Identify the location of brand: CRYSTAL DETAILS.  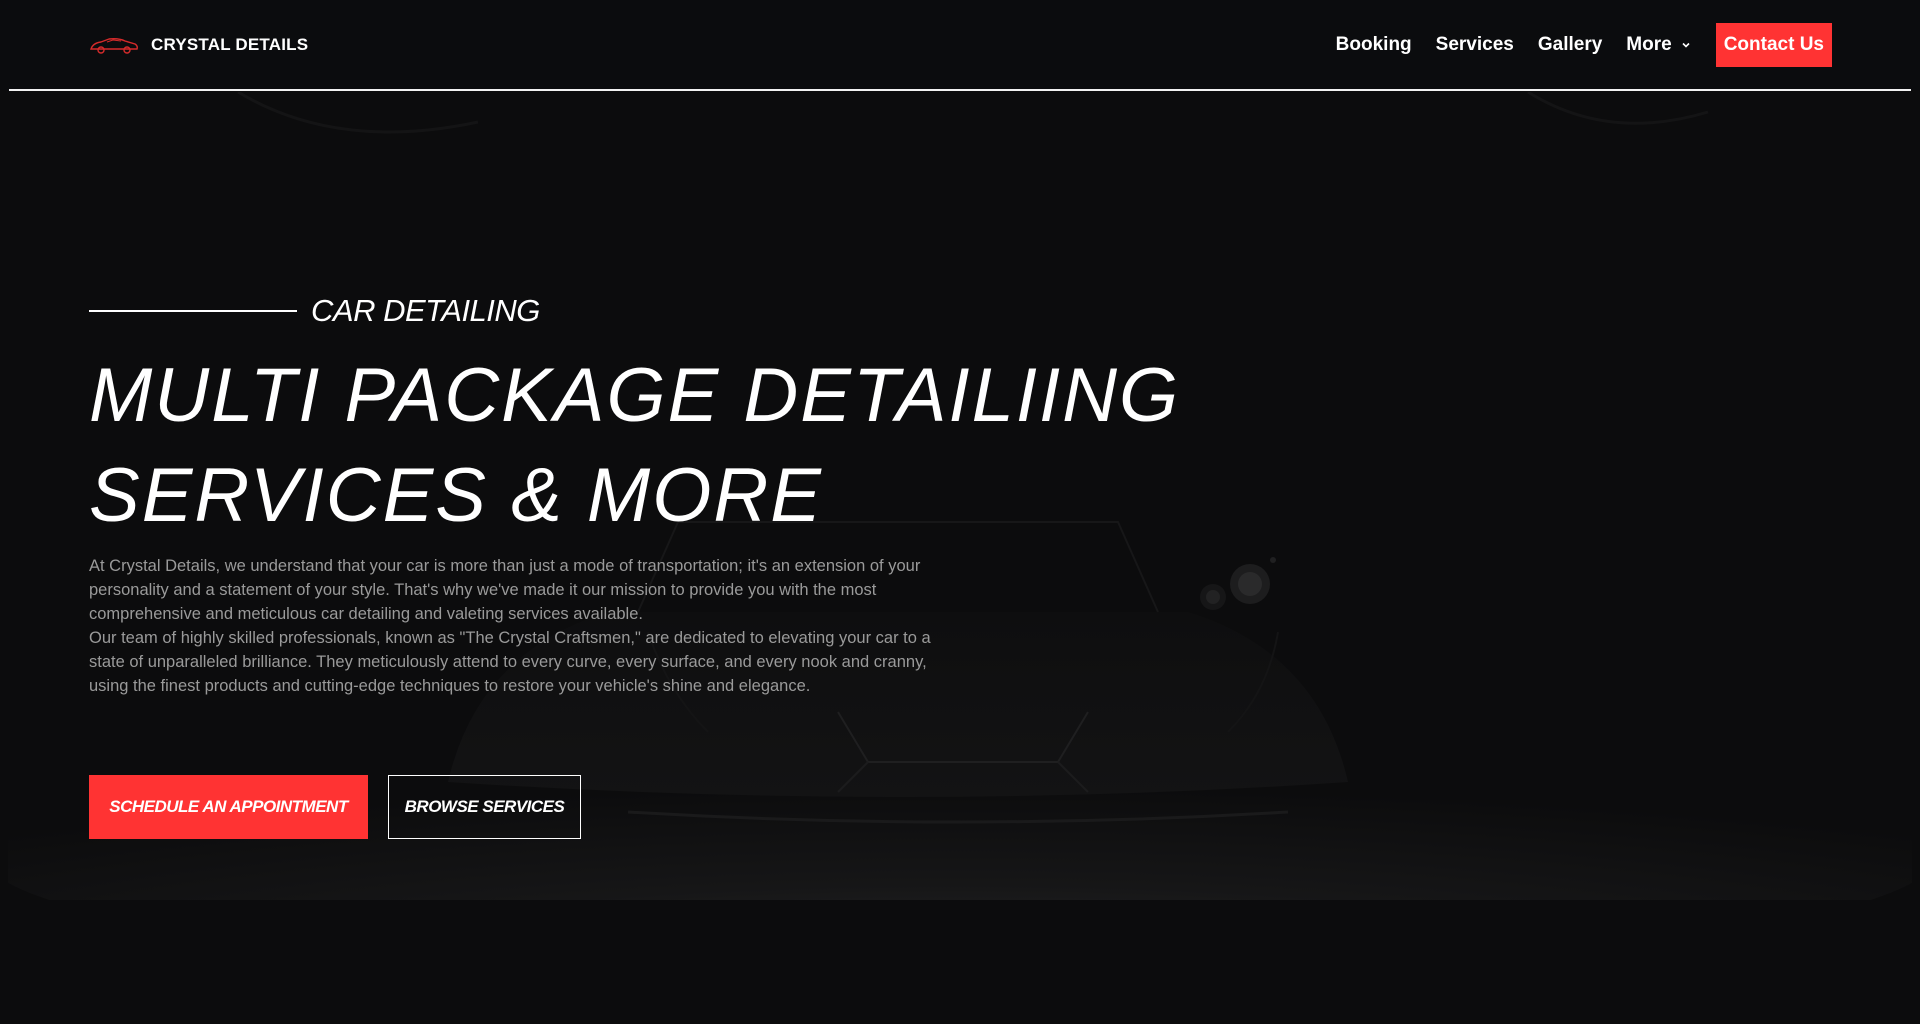
(198, 45).